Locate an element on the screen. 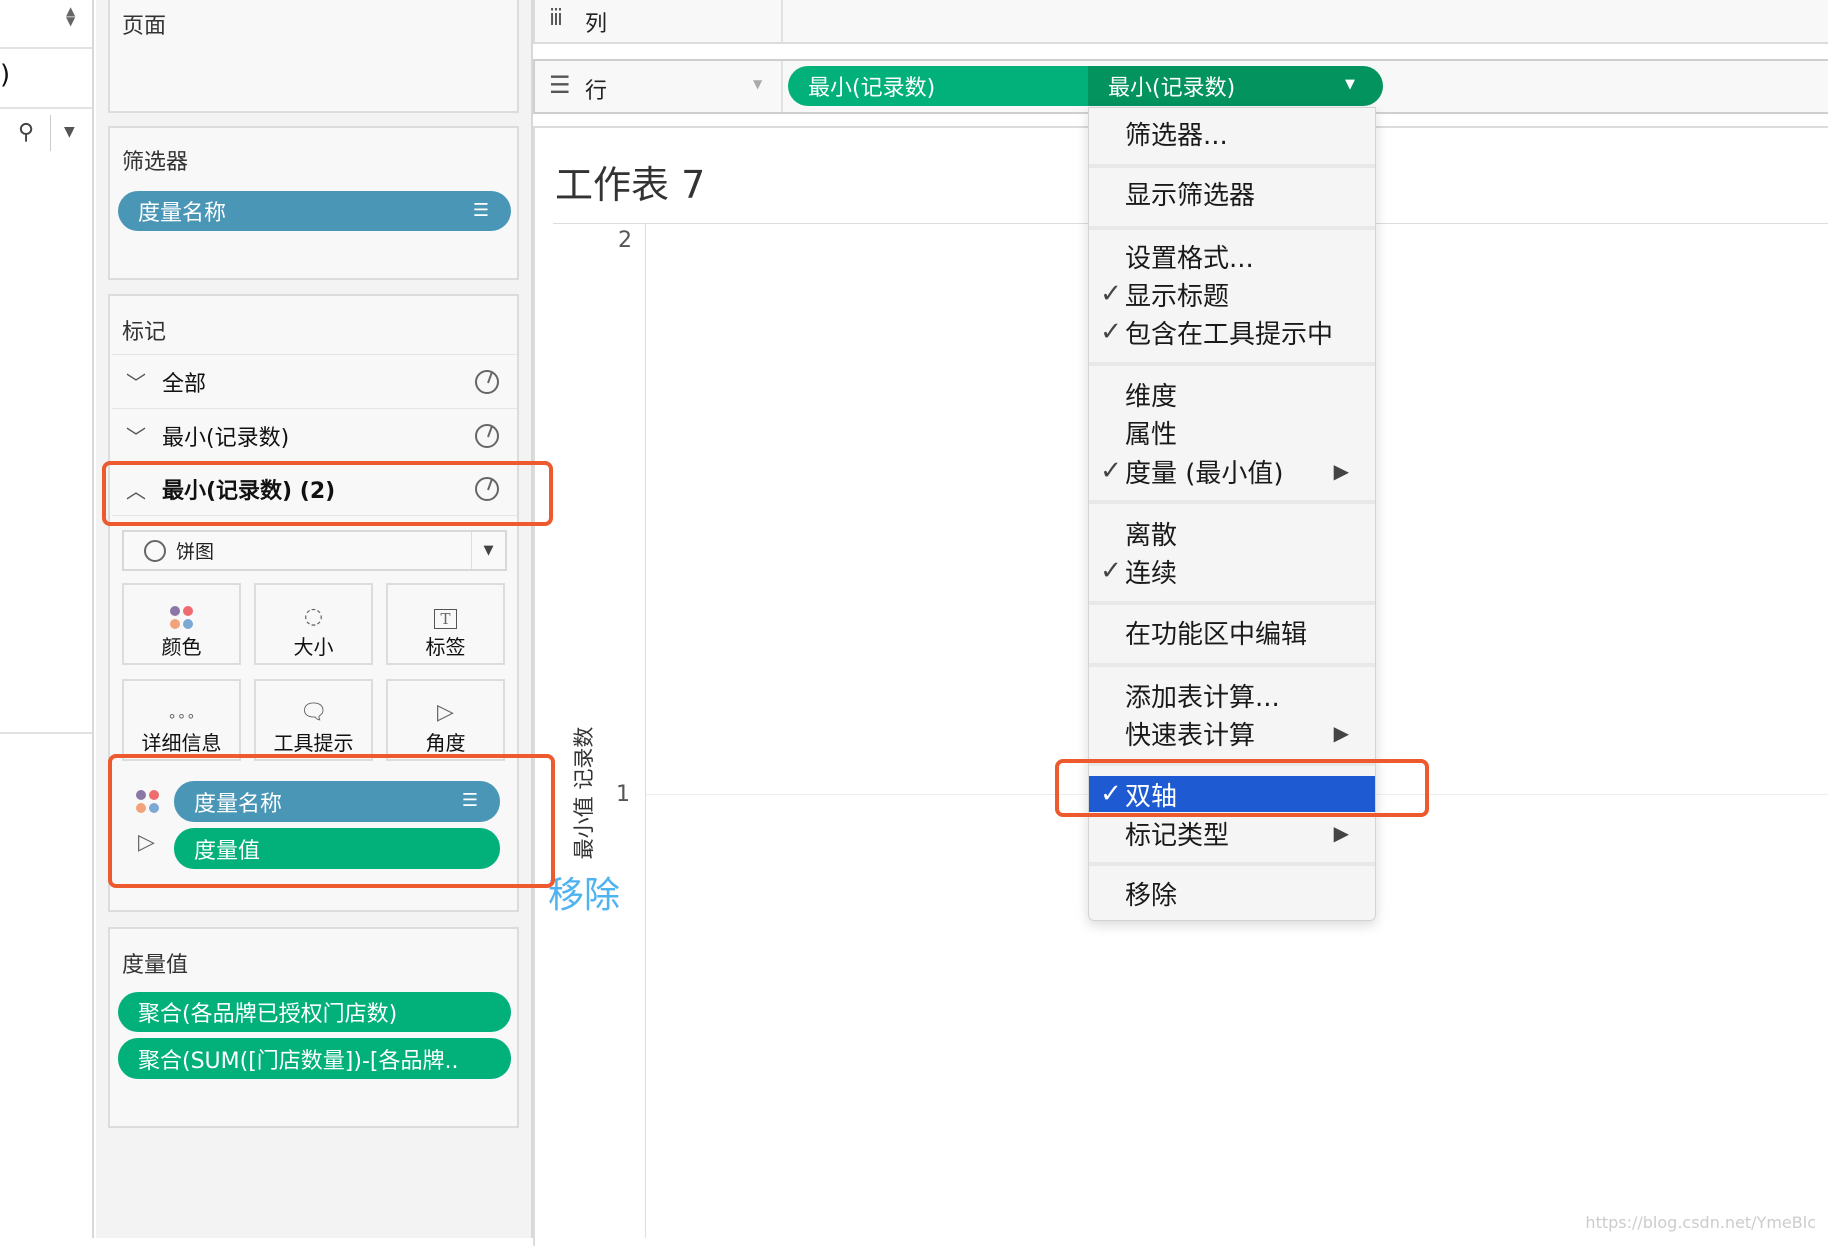  menu-item-dimension: 维度 is located at coordinates (1232, 394).